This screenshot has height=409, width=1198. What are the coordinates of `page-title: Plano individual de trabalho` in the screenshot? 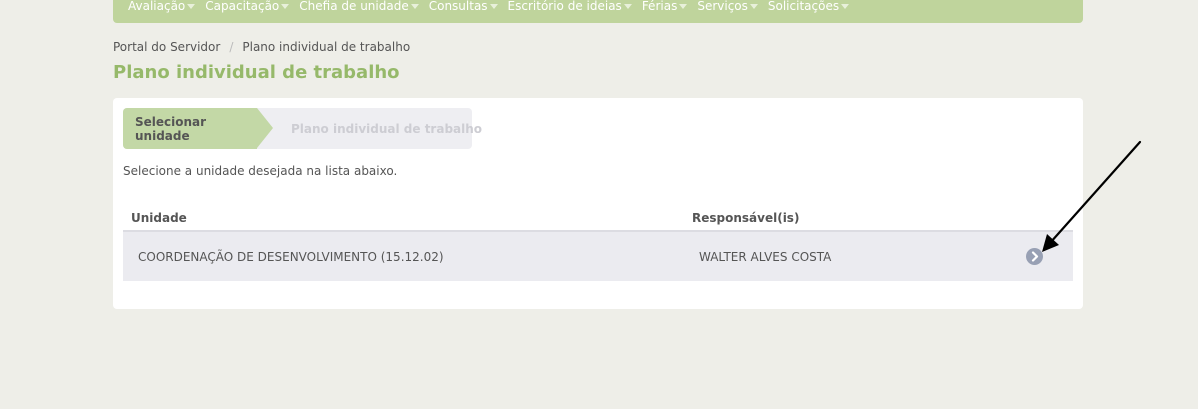 It's located at (256, 72).